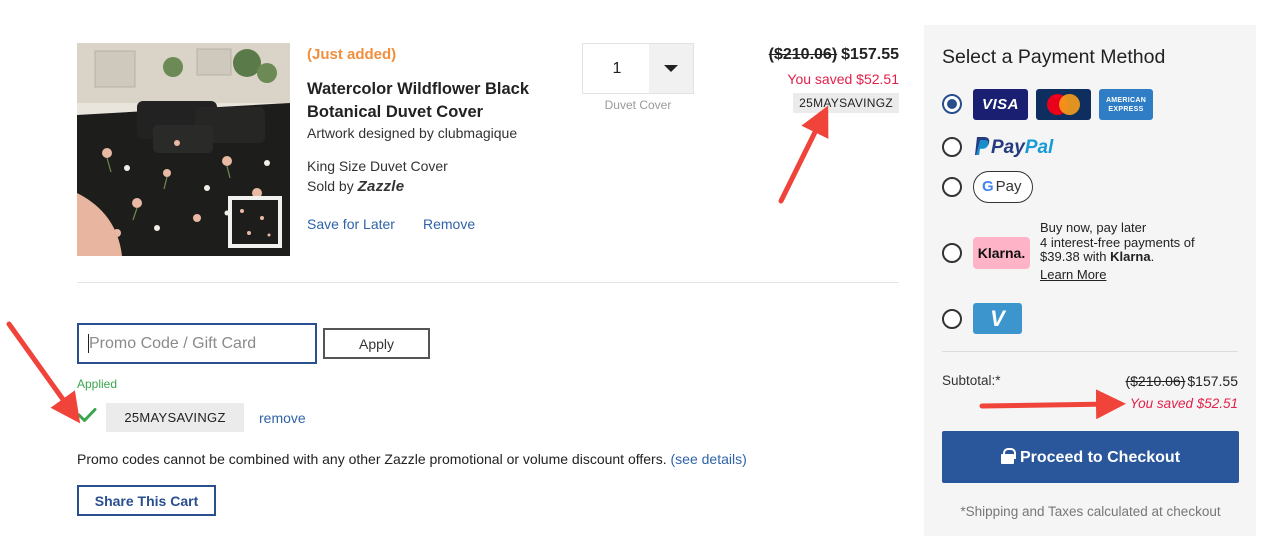 The image size is (1280, 536). What do you see at coordinates (803, 54) in the screenshot?
I see `item-original-price: ($210.06)` at bounding box center [803, 54].